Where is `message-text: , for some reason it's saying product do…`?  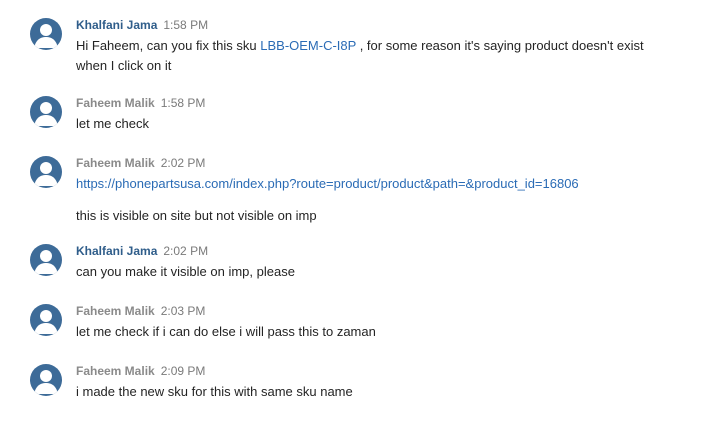 message-text: , for some reason it's saying product do… is located at coordinates (500, 45).